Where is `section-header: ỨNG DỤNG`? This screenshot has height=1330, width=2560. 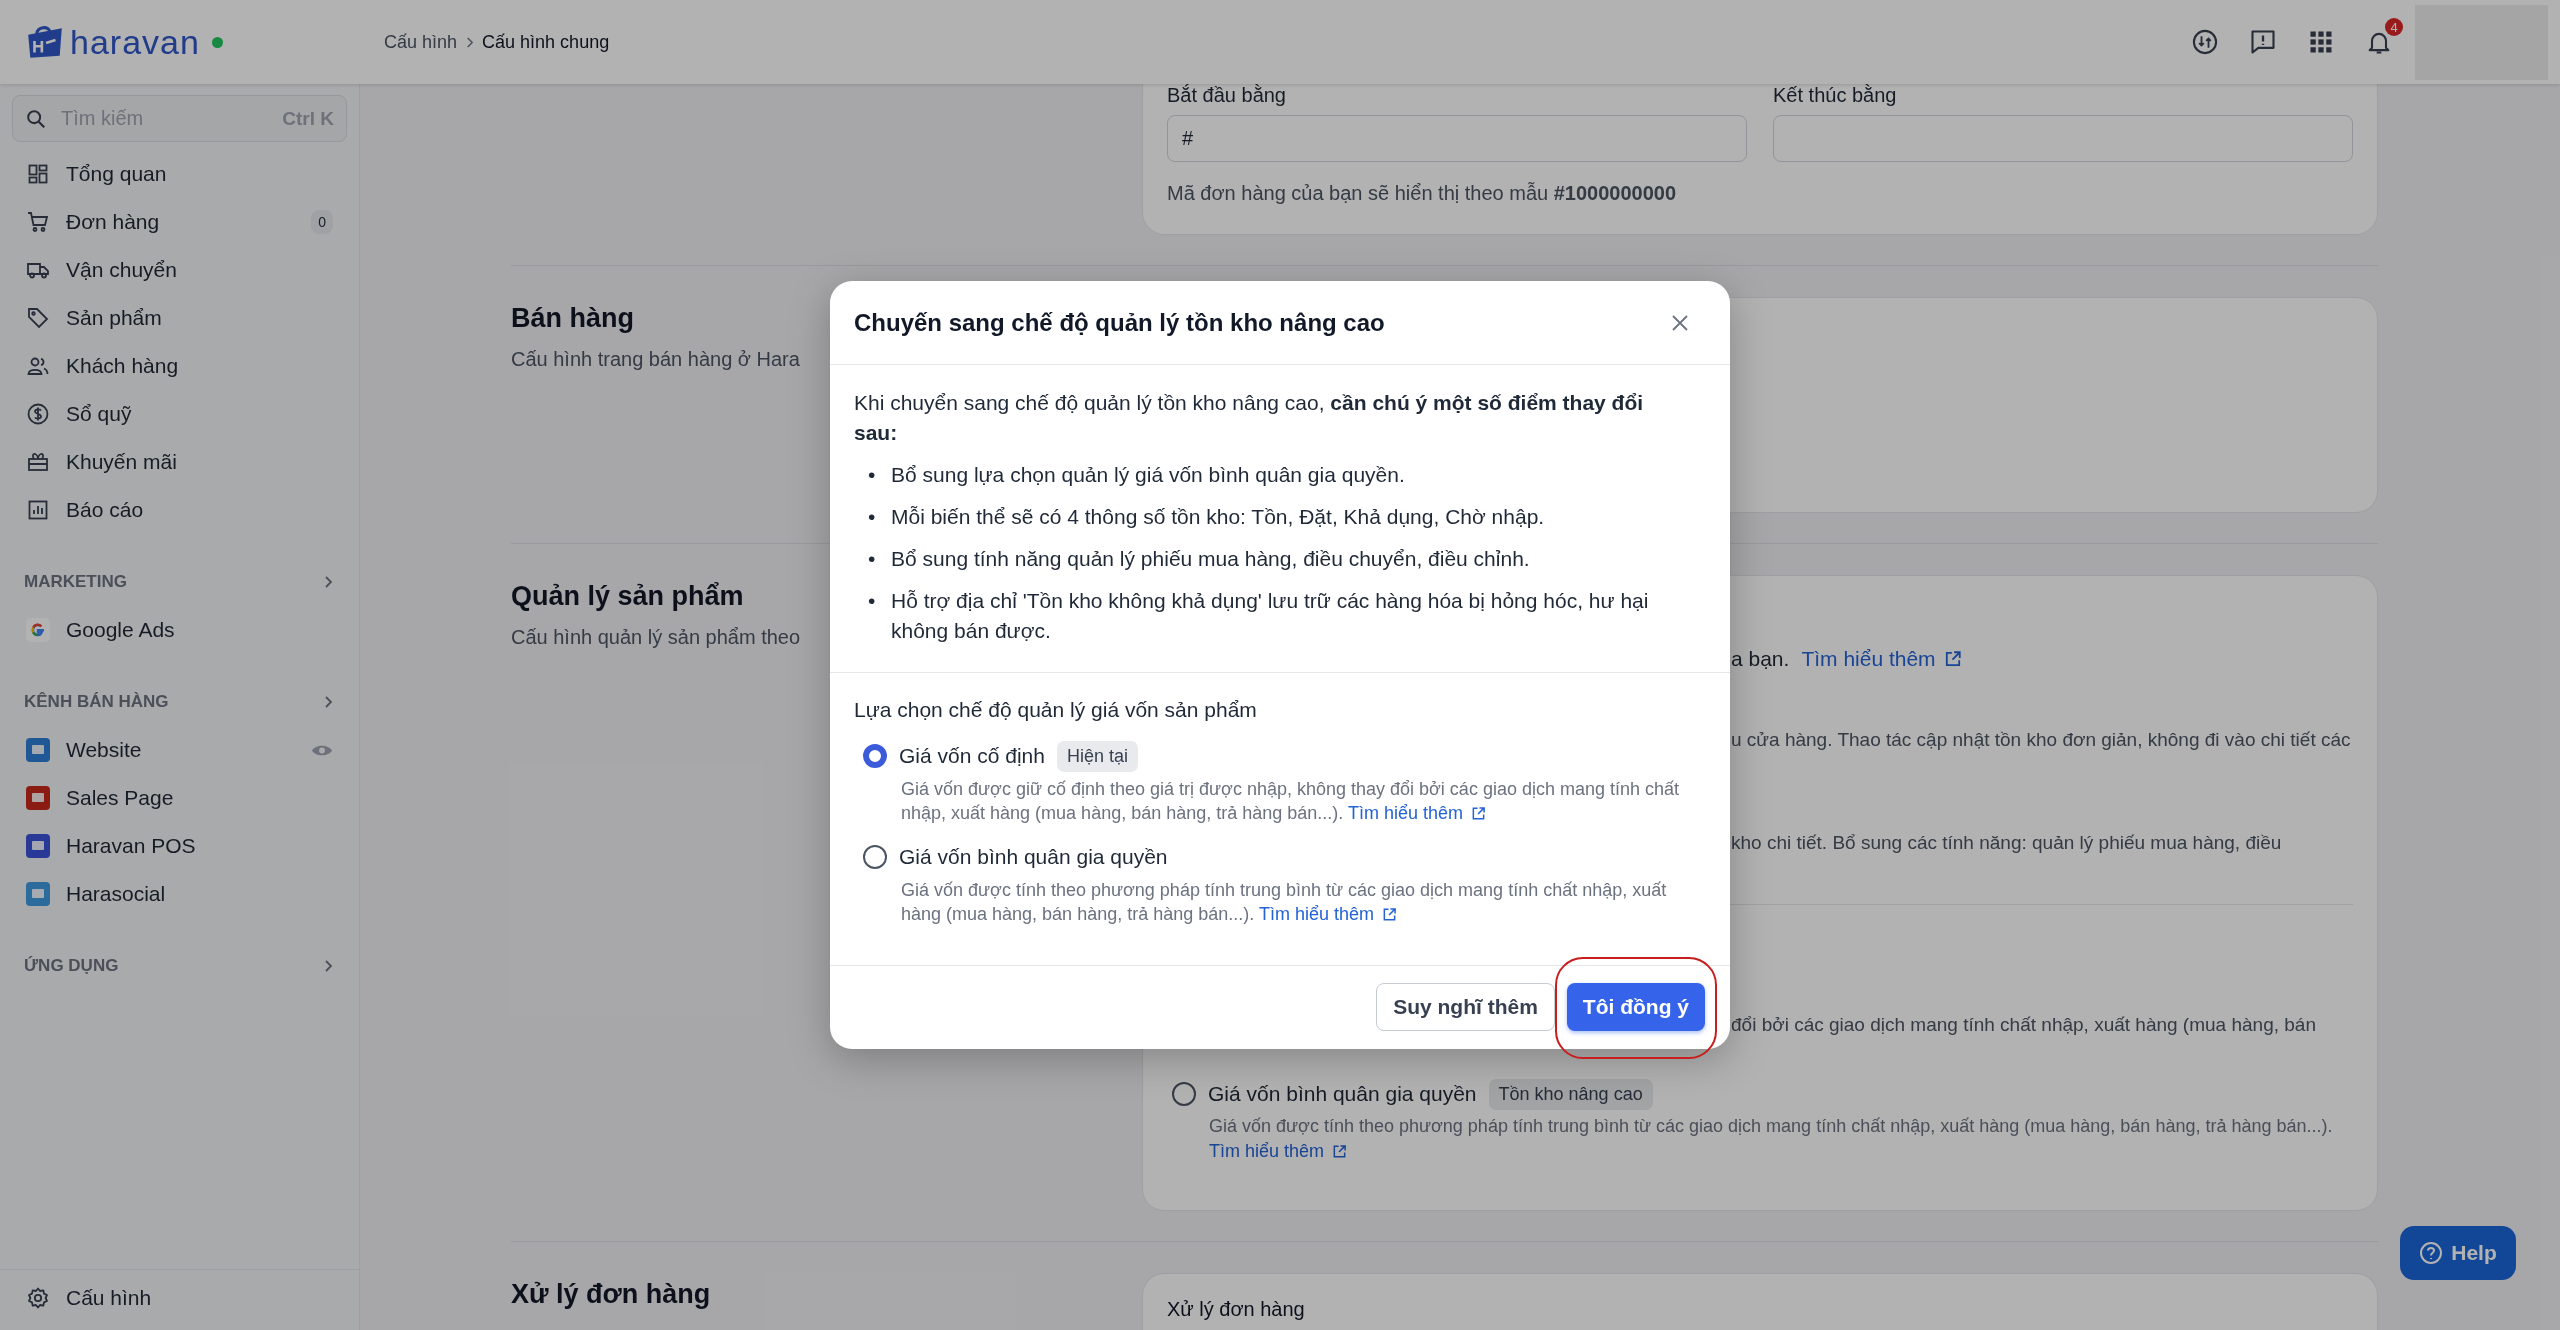 section-header: ỨNG DỤNG is located at coordinates (179, 966).